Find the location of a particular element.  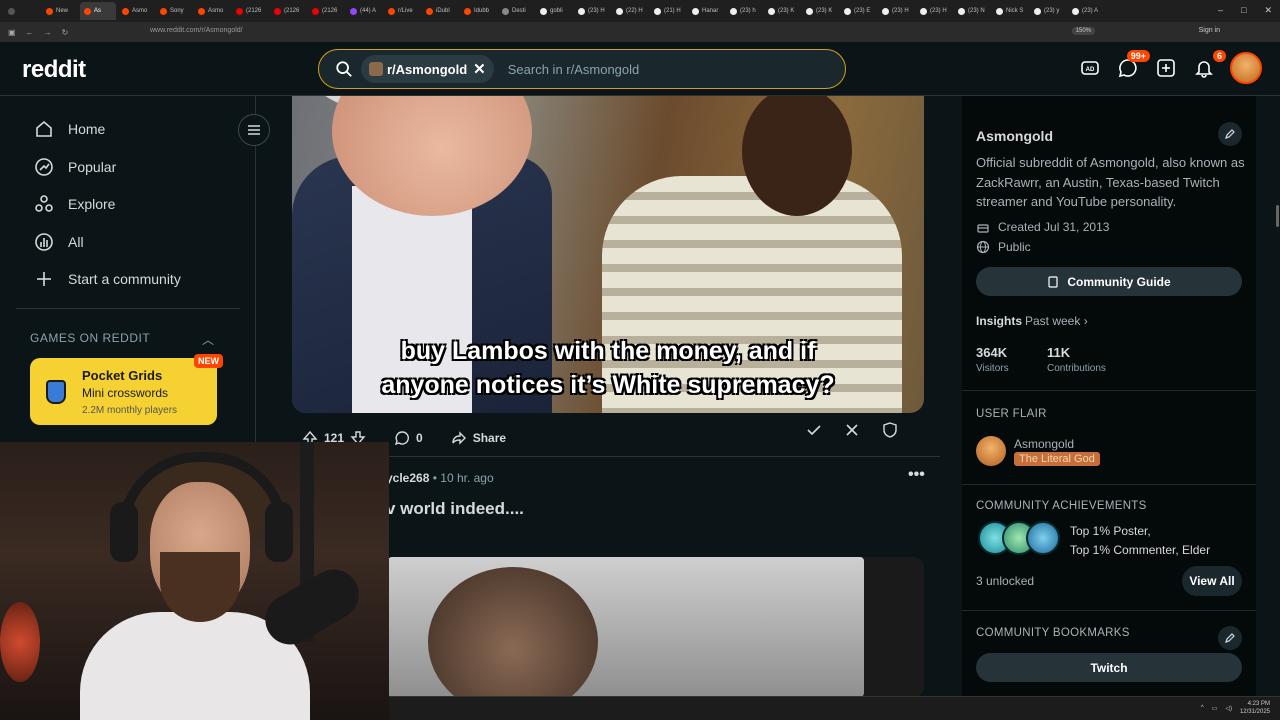

create-post-icon is located at coordinates (1166, 68).